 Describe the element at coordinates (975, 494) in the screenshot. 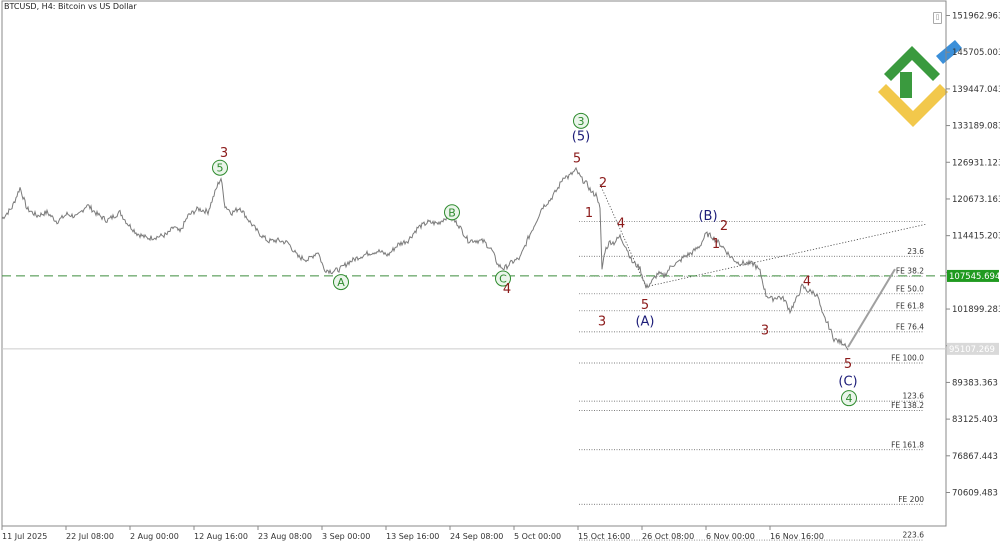

I see `y-tick-label: 70609.483` at that location.